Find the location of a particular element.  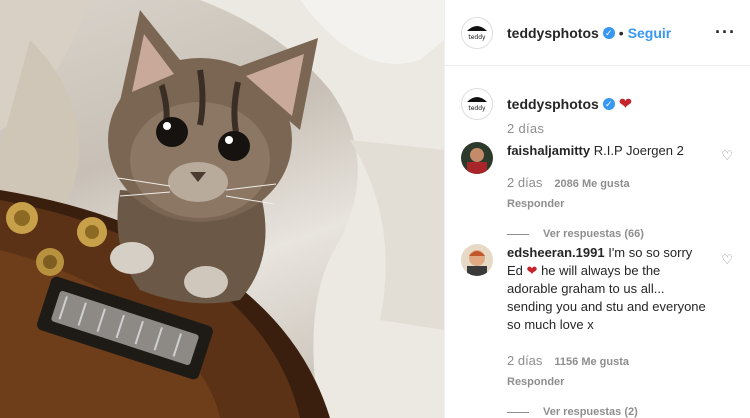

comment-meta: 2 días 2086 Me gusta is located at coordinates (607, 183).